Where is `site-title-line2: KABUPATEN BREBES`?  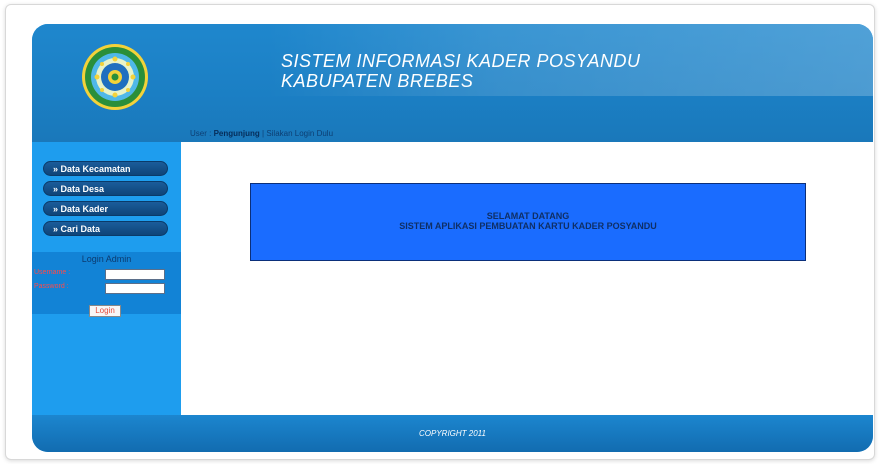 site-title-line2: KABUPATEN BREBES is located at coordinates (377, 81).